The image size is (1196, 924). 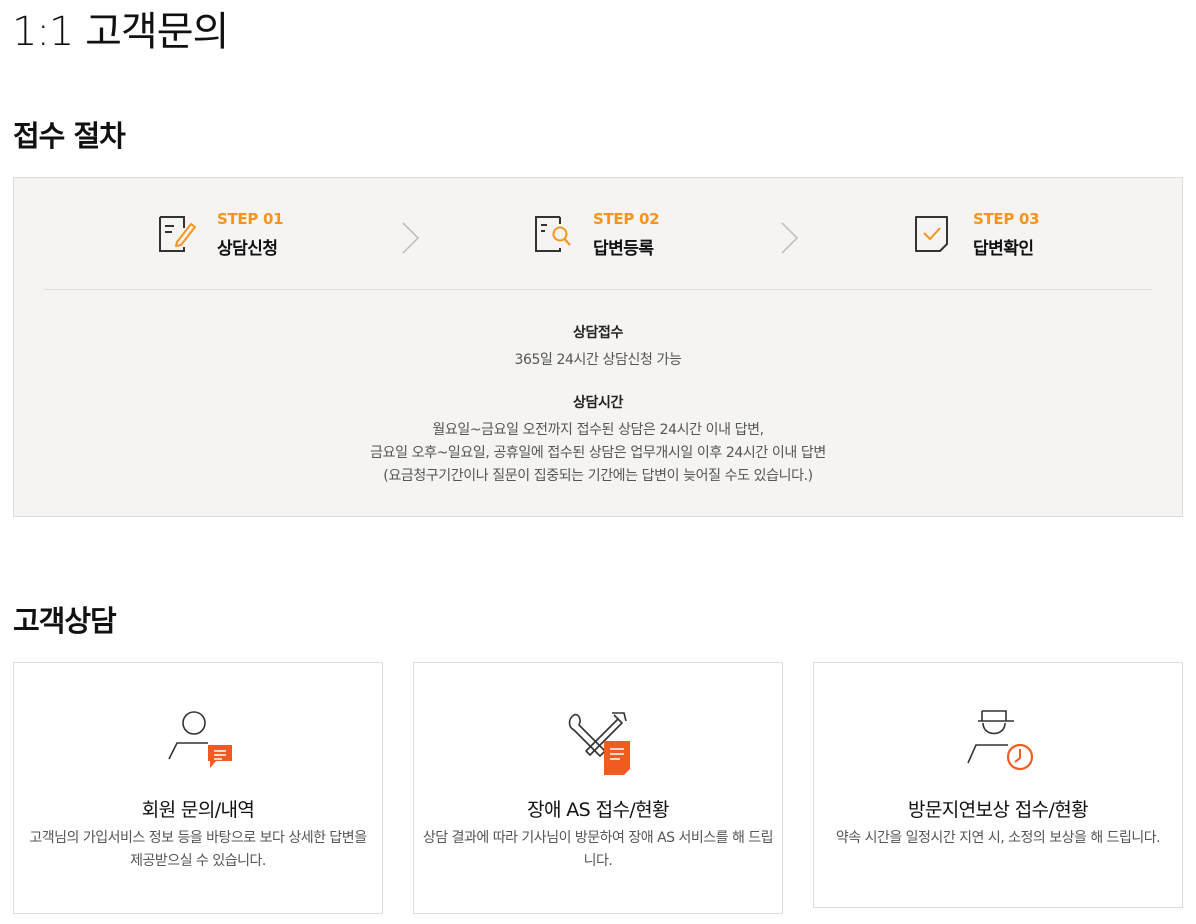 I want to click on member-chat-icon, so click(x=200, y=739).